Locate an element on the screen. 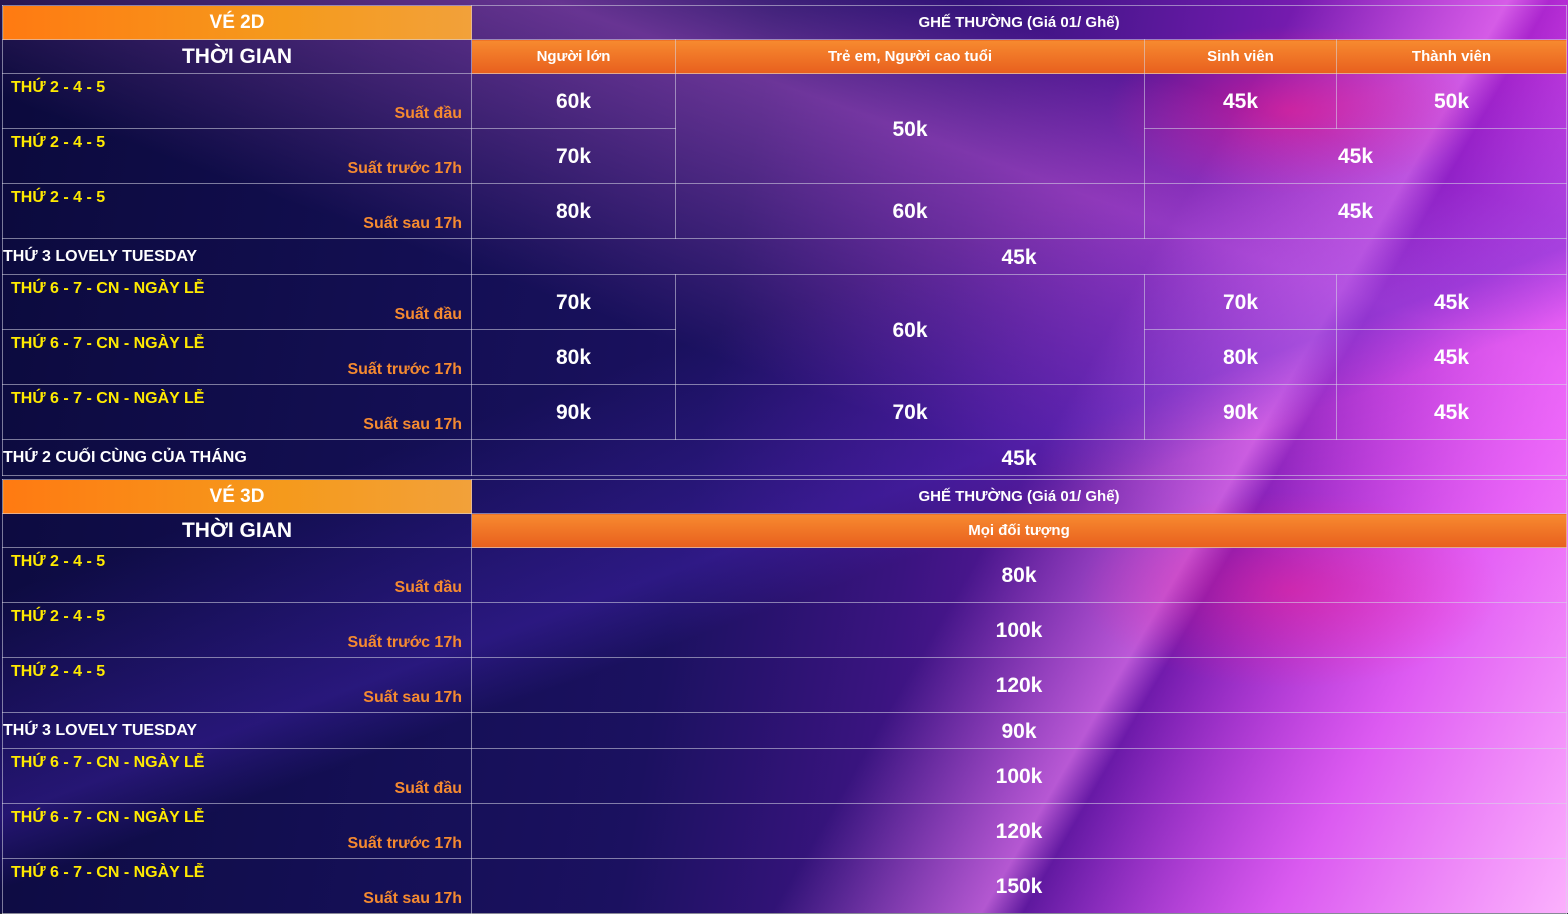  price-everyone: 150k is located at coordinates (1019, 886).